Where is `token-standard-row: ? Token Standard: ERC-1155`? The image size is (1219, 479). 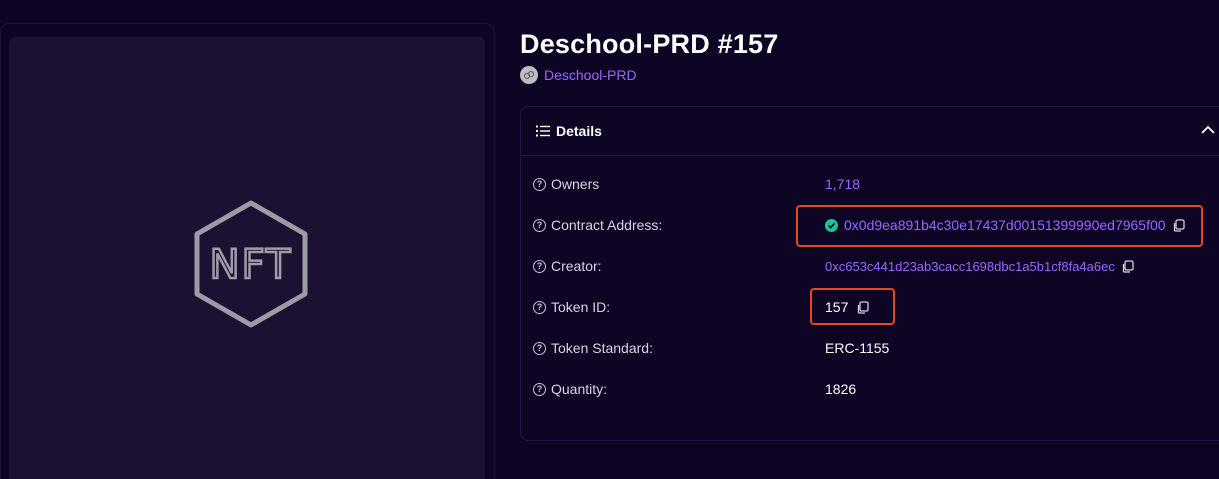 token-standard-row: ? Token Standard: ERC-1155 is located at coordinates (873, 348).